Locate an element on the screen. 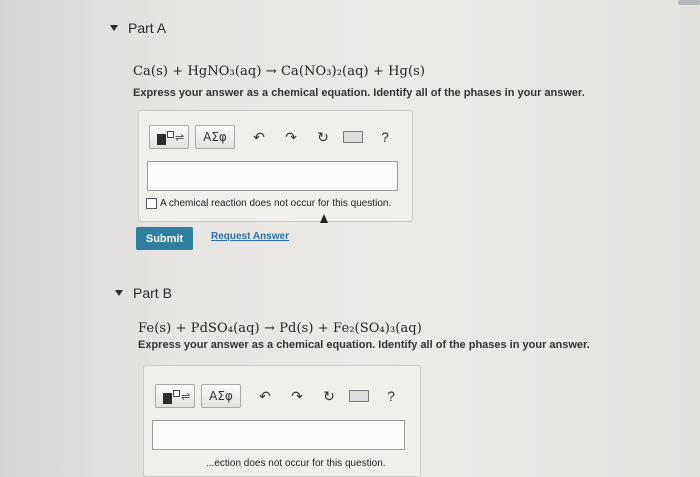 This screenshot has width=700, height=477. part-b-toolbar: ⇌ ΑΣφ ↶ ↷ ↻ ? is located at coordinates (279, 396).